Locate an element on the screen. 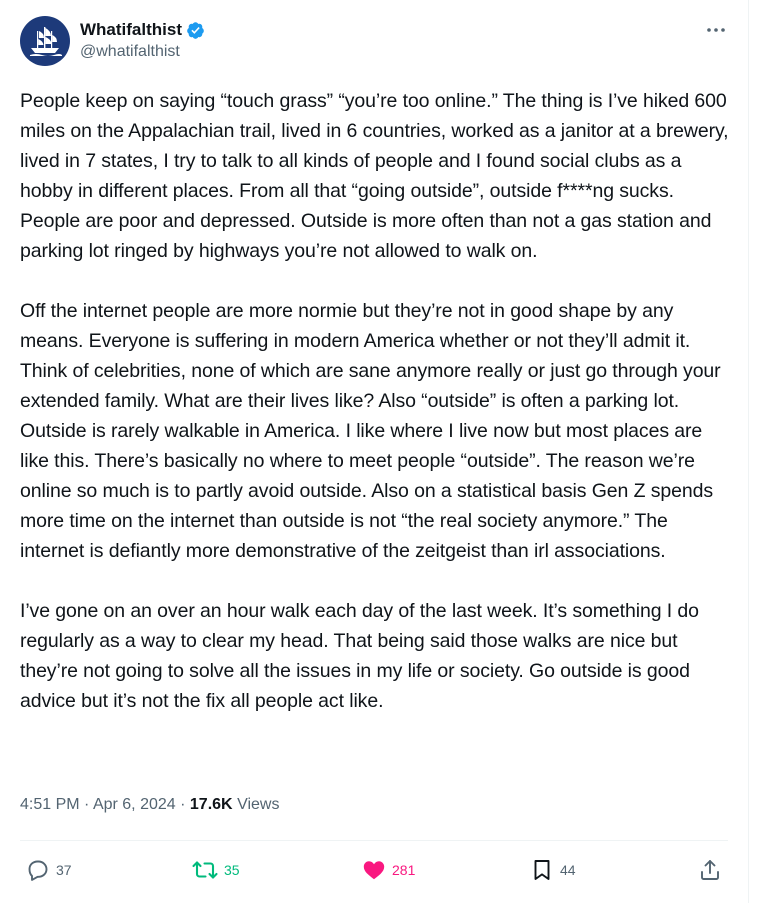  views-count: 17.6K is located at coordinates (211, 804).